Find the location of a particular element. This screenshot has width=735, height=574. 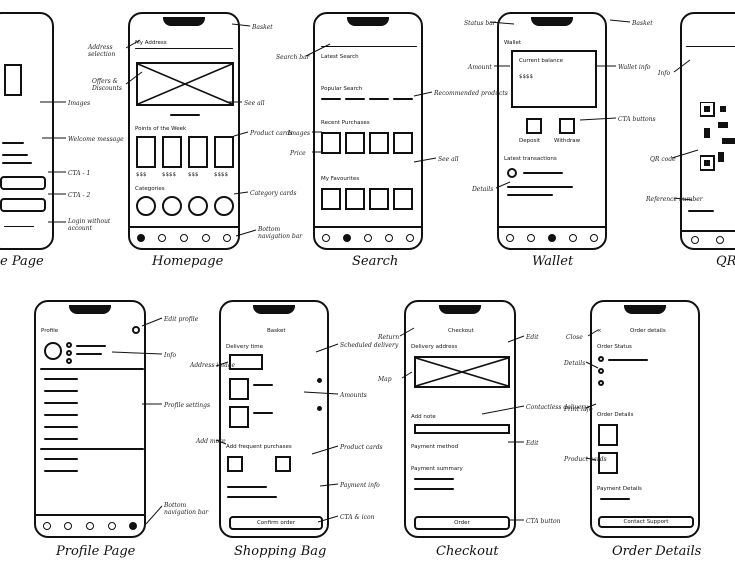

home-categories-title: Categories is located at coordinates (150, 189).